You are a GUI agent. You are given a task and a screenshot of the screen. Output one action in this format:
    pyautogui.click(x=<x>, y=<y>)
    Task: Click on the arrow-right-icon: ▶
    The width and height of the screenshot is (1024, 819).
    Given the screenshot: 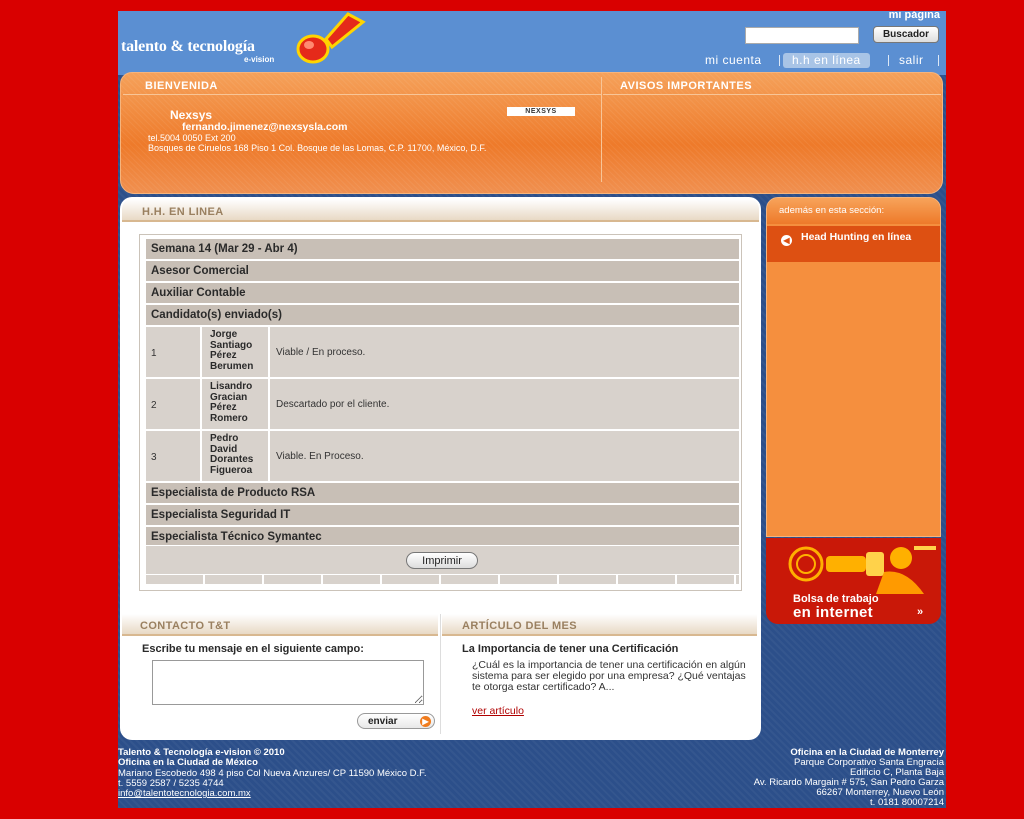 What is the action you would take?
    pyautogui.click(x=425, y=721)
    